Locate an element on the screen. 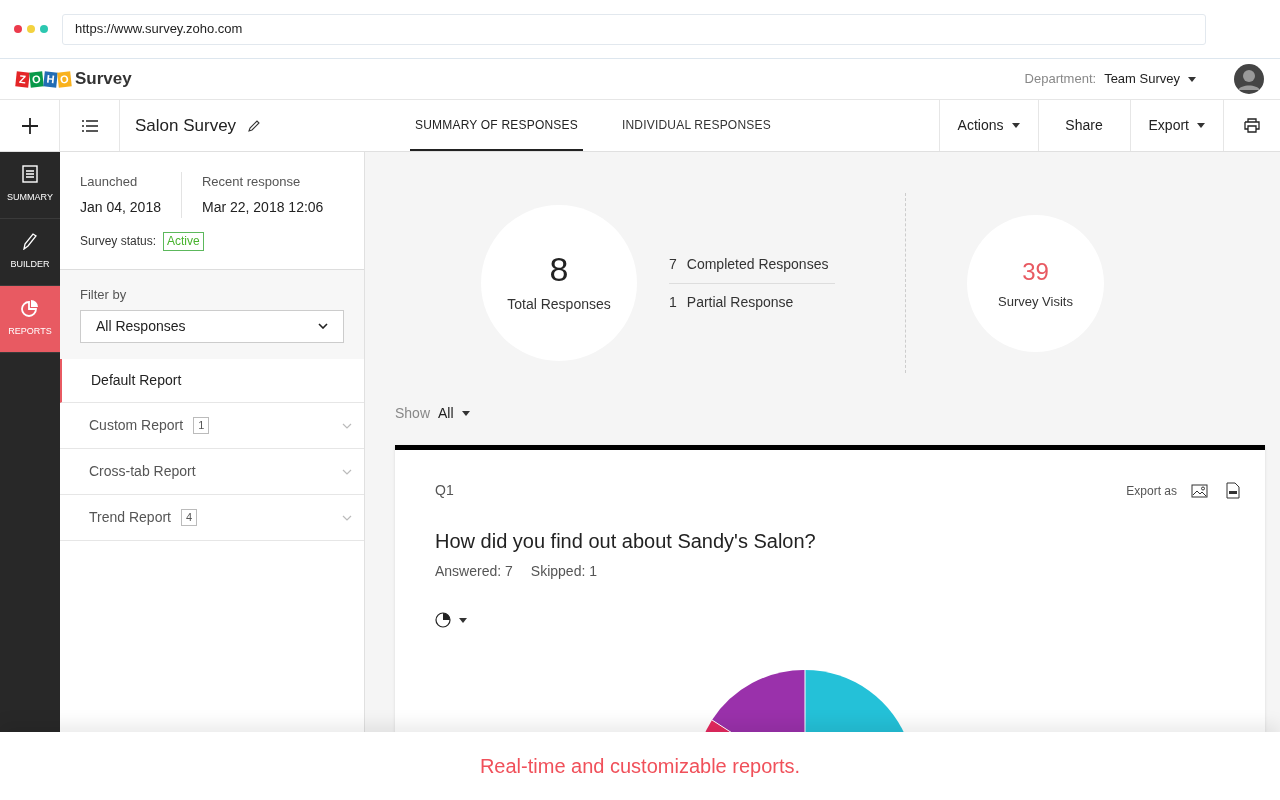  survey-visits-label: Survey Visits is located at coordinates (1035, 302).